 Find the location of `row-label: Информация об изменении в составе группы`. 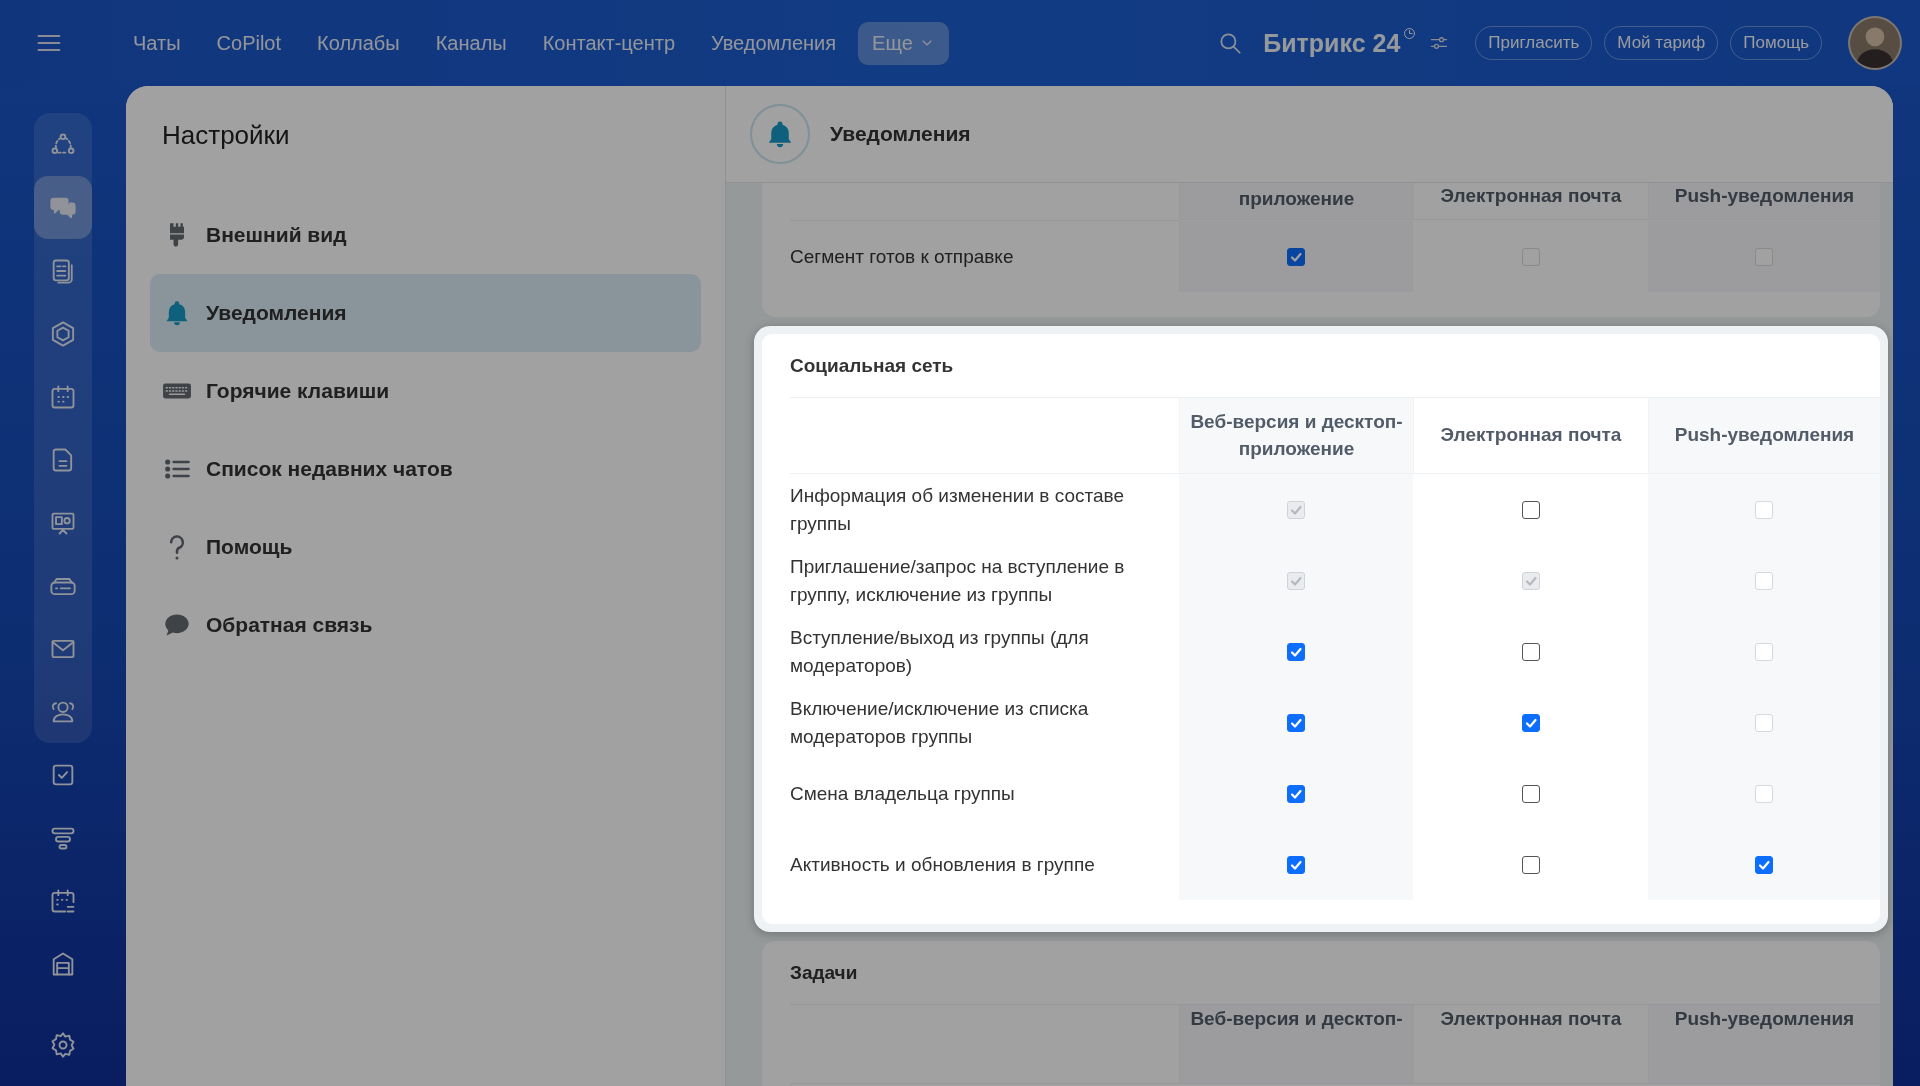

row-label: Информация об изменении в составе группы is located at coordinates (957, 509).